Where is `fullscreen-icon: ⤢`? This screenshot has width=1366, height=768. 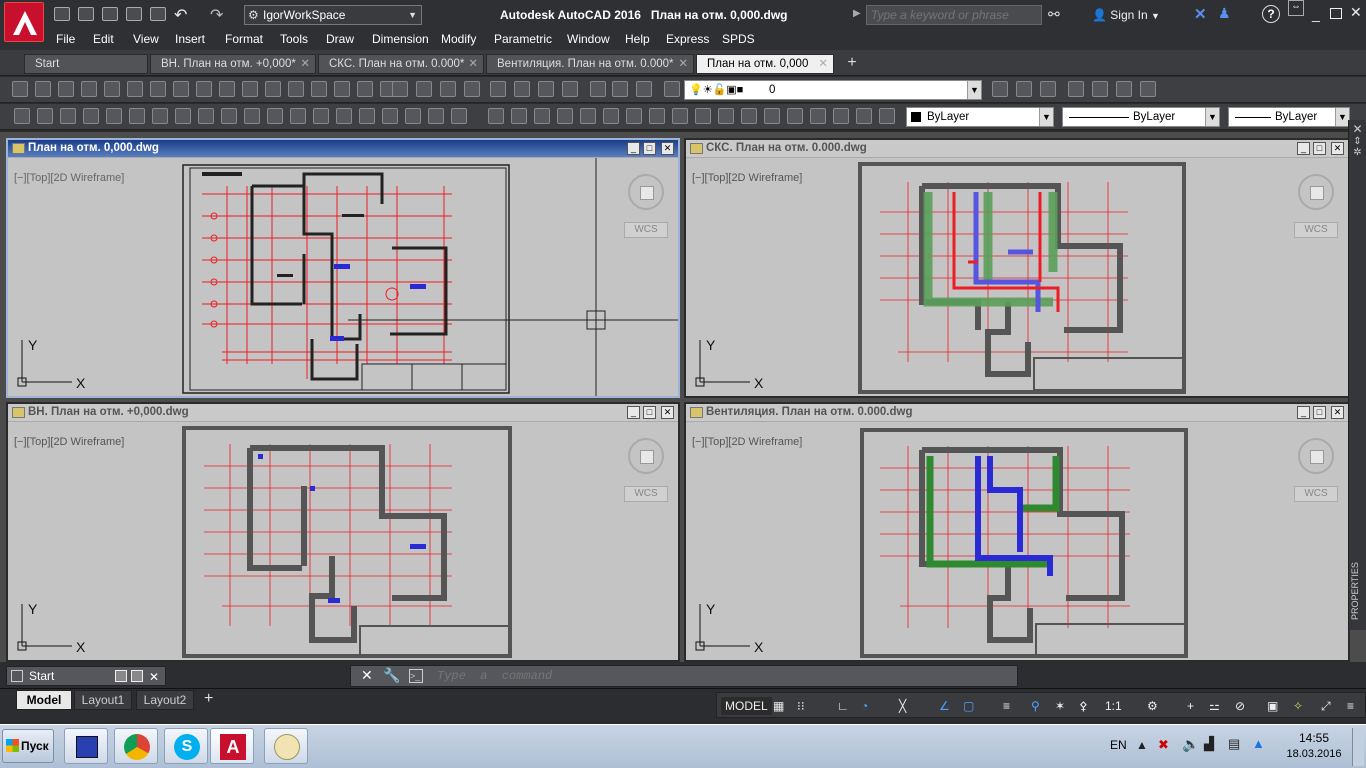 fullscreen-icon: ⤢ is located at coordinates (1326, 706).